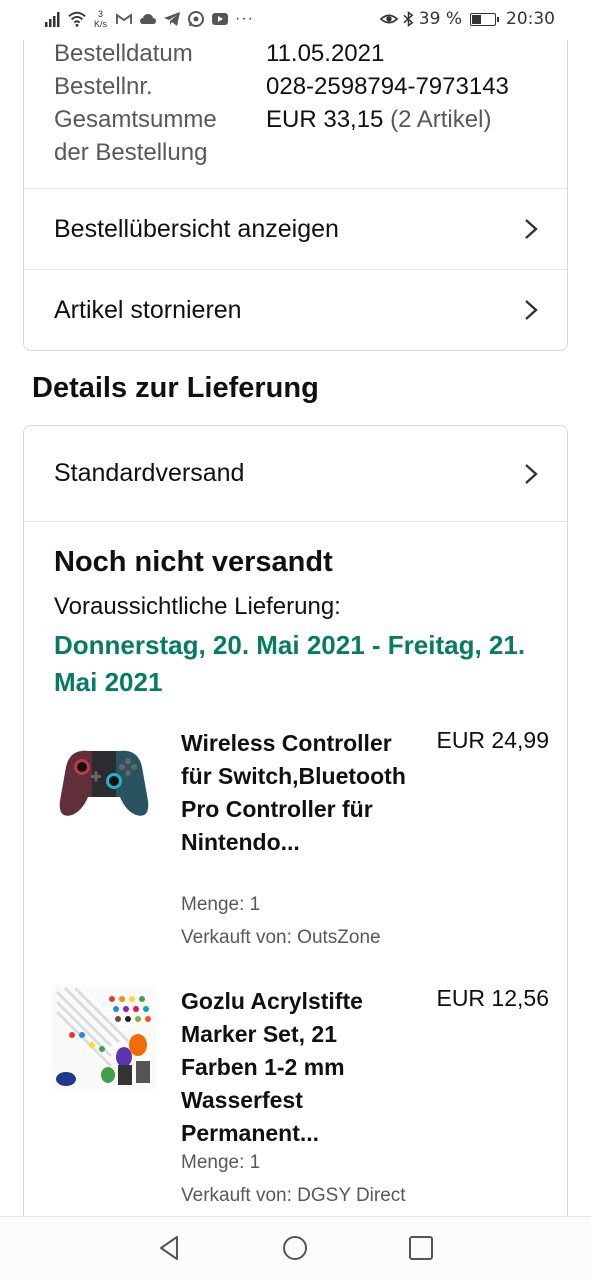 The height and width of the screenshot is (1280, 591). I want to click on order-date-row: Bestelldatum 11.05.2021, so click(281, 53).